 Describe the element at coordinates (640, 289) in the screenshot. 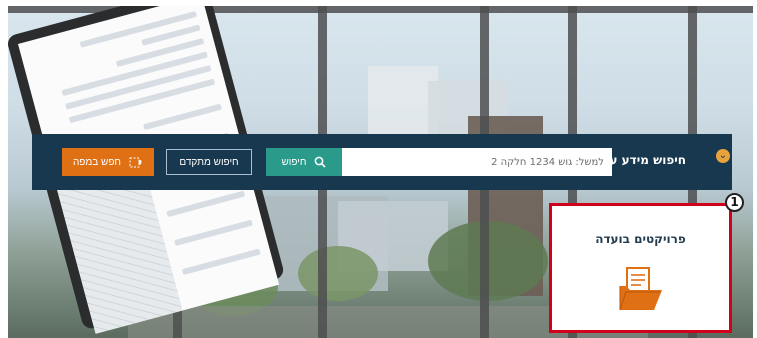

I see `folder-icon` at that location.